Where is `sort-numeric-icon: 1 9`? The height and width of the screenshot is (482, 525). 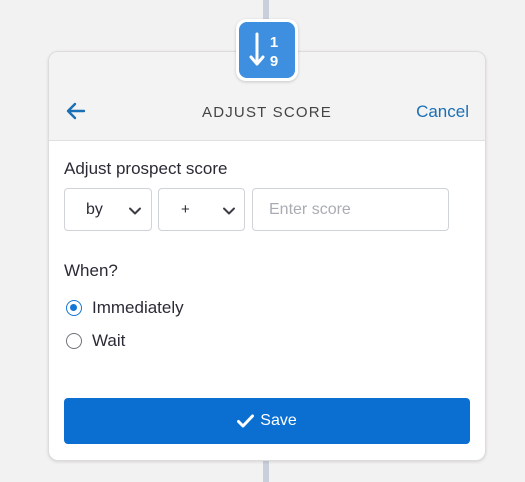 sort-numeric-icon: 1 9 is located at coordinates (267, 50).